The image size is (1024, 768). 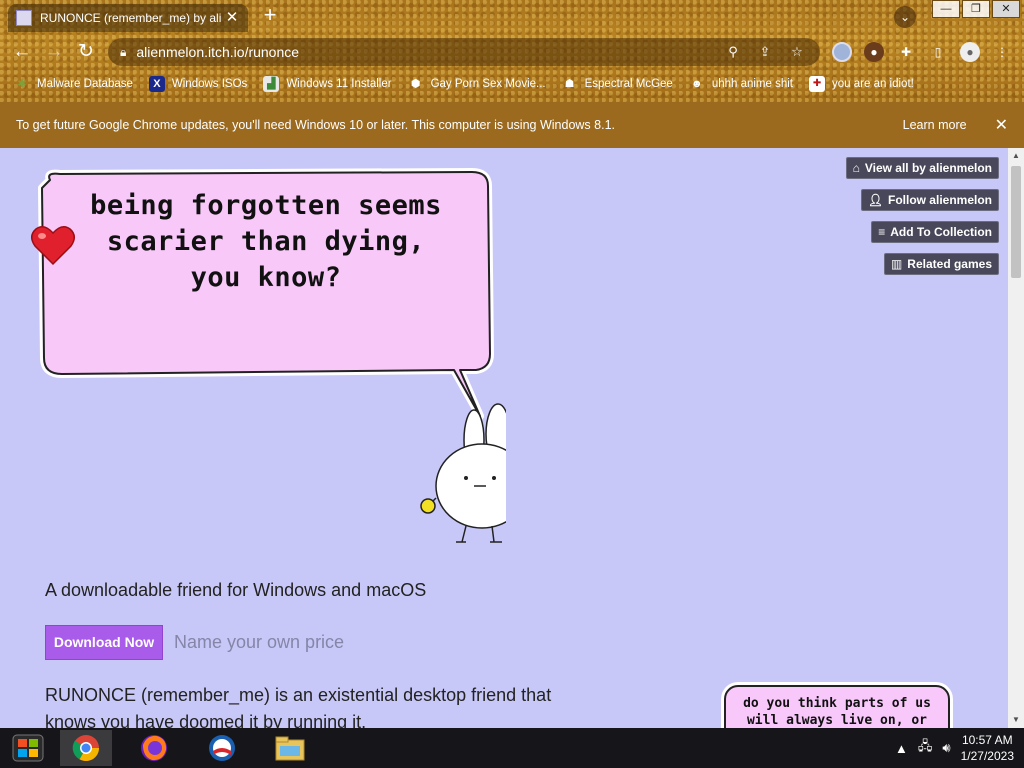 I want to click on add-to-collection-button: ≡ Add To Collection, so click(x=935, y=232).